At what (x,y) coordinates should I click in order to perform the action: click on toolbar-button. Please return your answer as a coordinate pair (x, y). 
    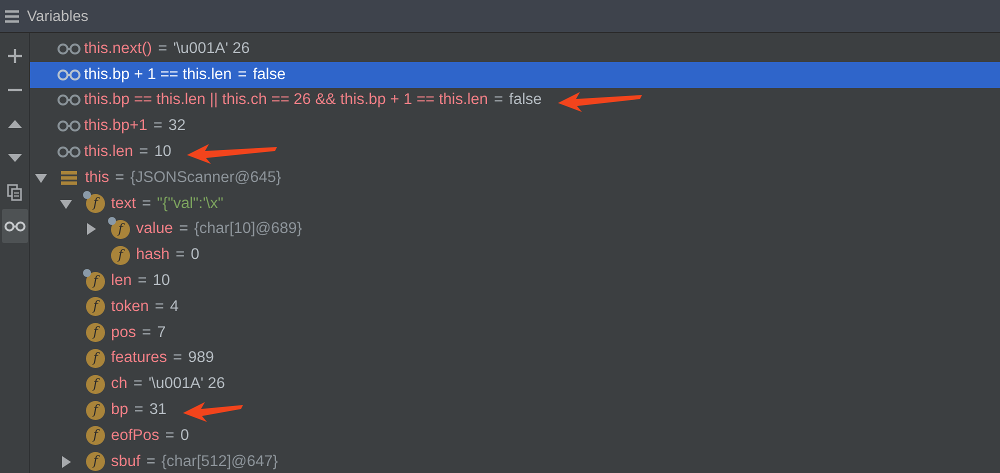
    Looking at the image, I should click on (15, 226).